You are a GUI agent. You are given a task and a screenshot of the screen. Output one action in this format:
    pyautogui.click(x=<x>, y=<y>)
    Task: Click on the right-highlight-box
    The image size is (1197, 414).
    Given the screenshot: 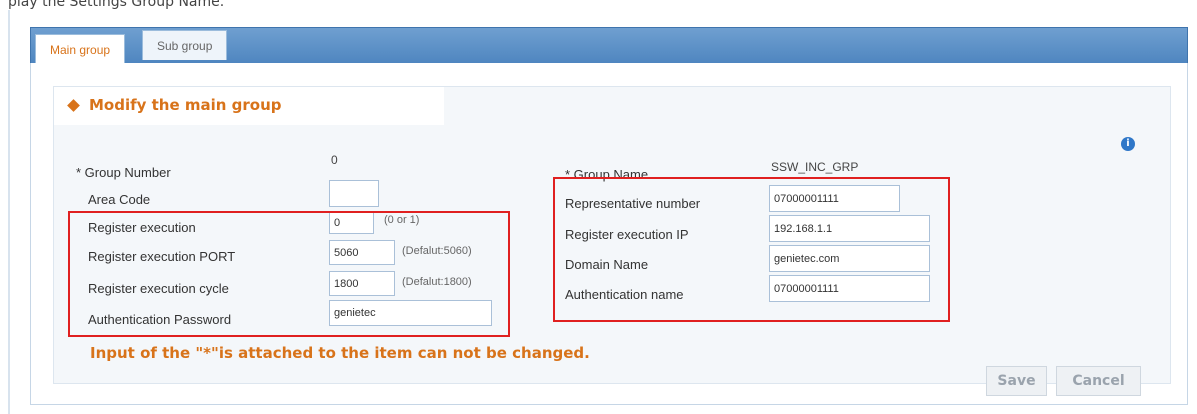 What is the action you would take?
    pyautogui.click(x=751, y=249)
    